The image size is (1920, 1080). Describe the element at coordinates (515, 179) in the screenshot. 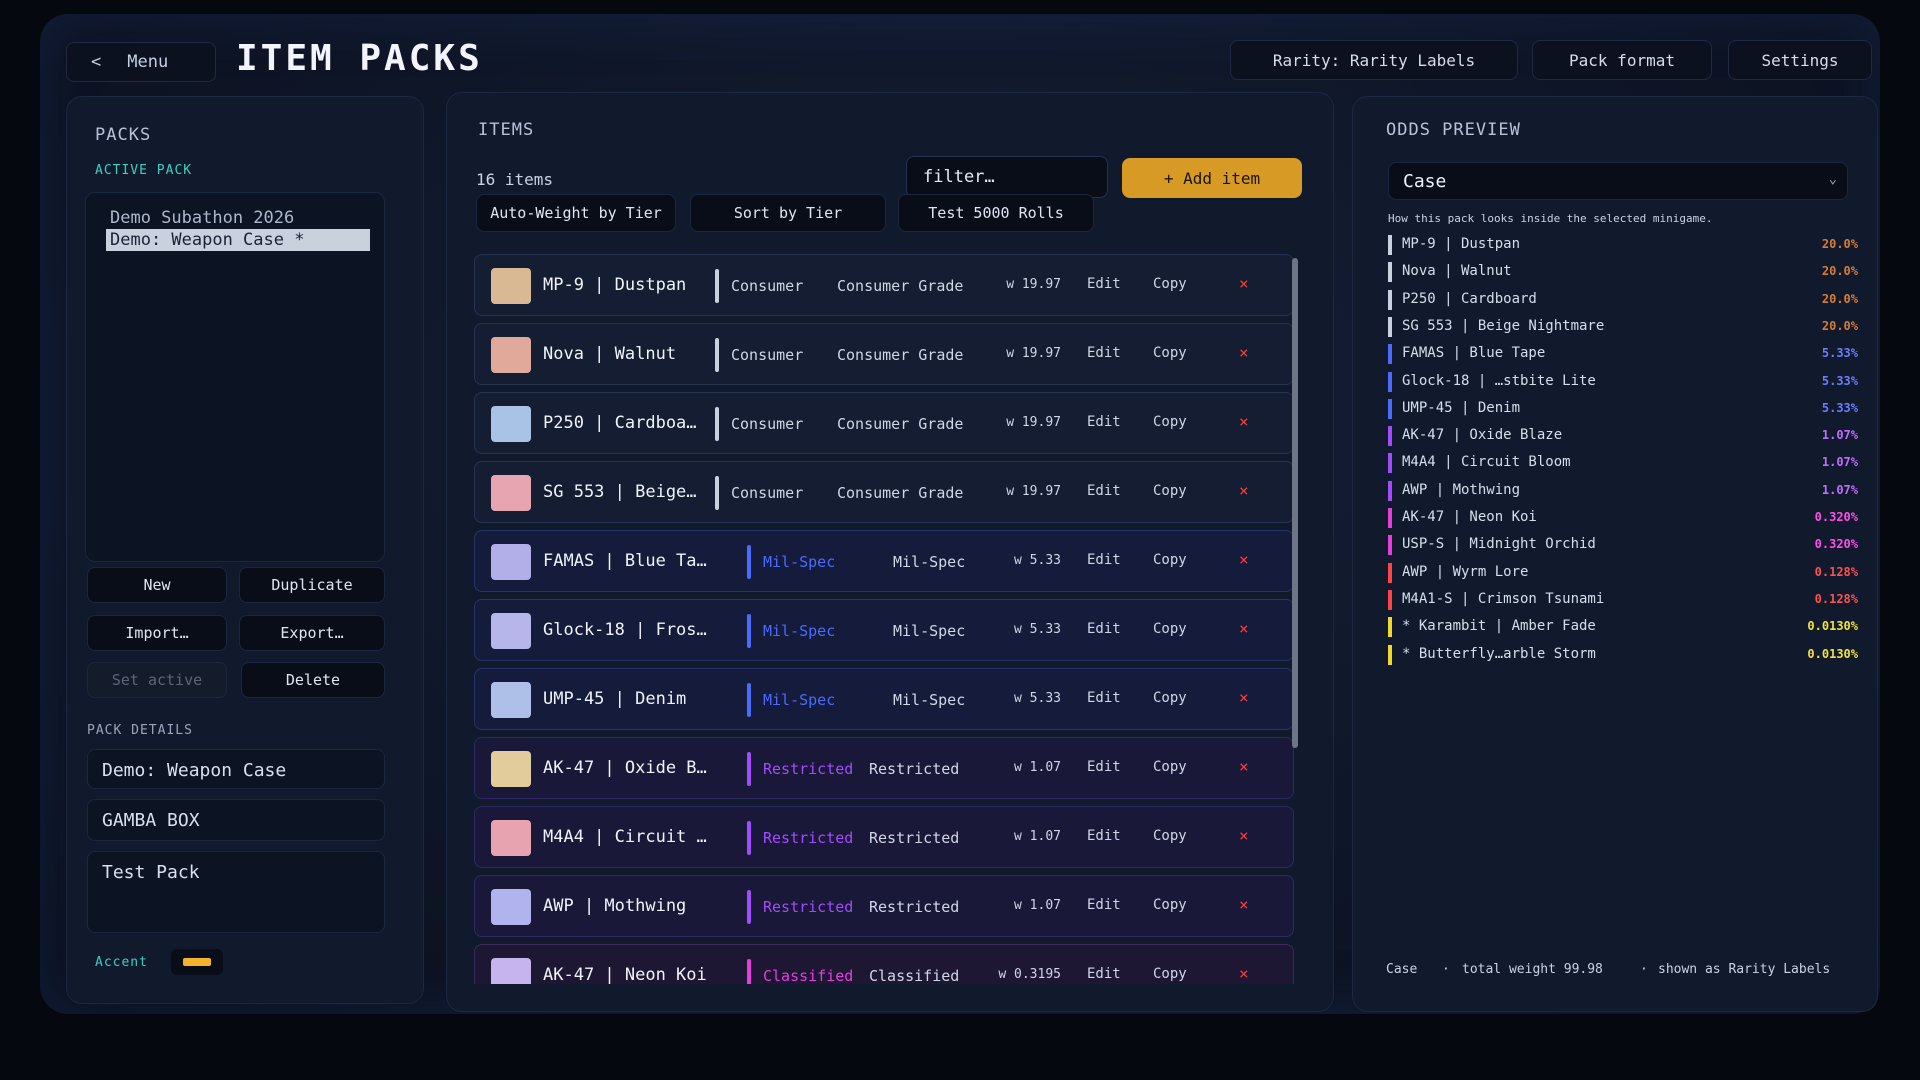

I see `item-count: 16 items` at that location.